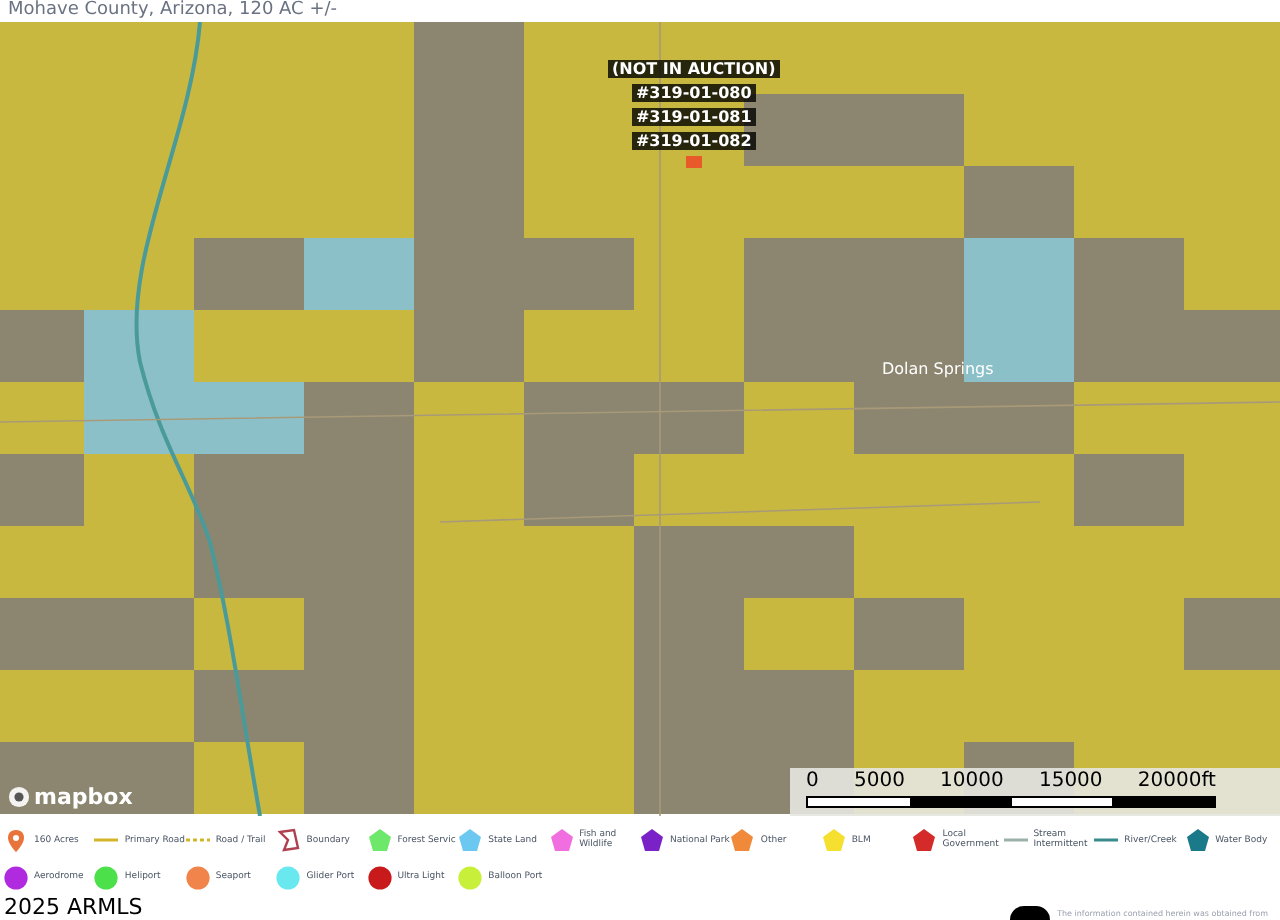  I want to click on map-title: Mohave County, Arizona, 120 AC +/-, so click(173, 11).